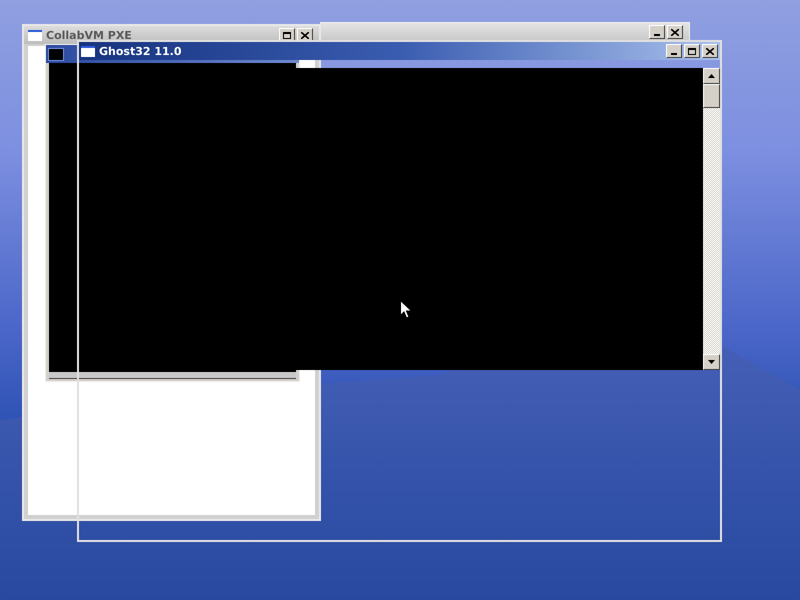  Describe the element at coordinates (140, 51) in the screenshot. I see `window-title: Ghost32 11.0` at that location.